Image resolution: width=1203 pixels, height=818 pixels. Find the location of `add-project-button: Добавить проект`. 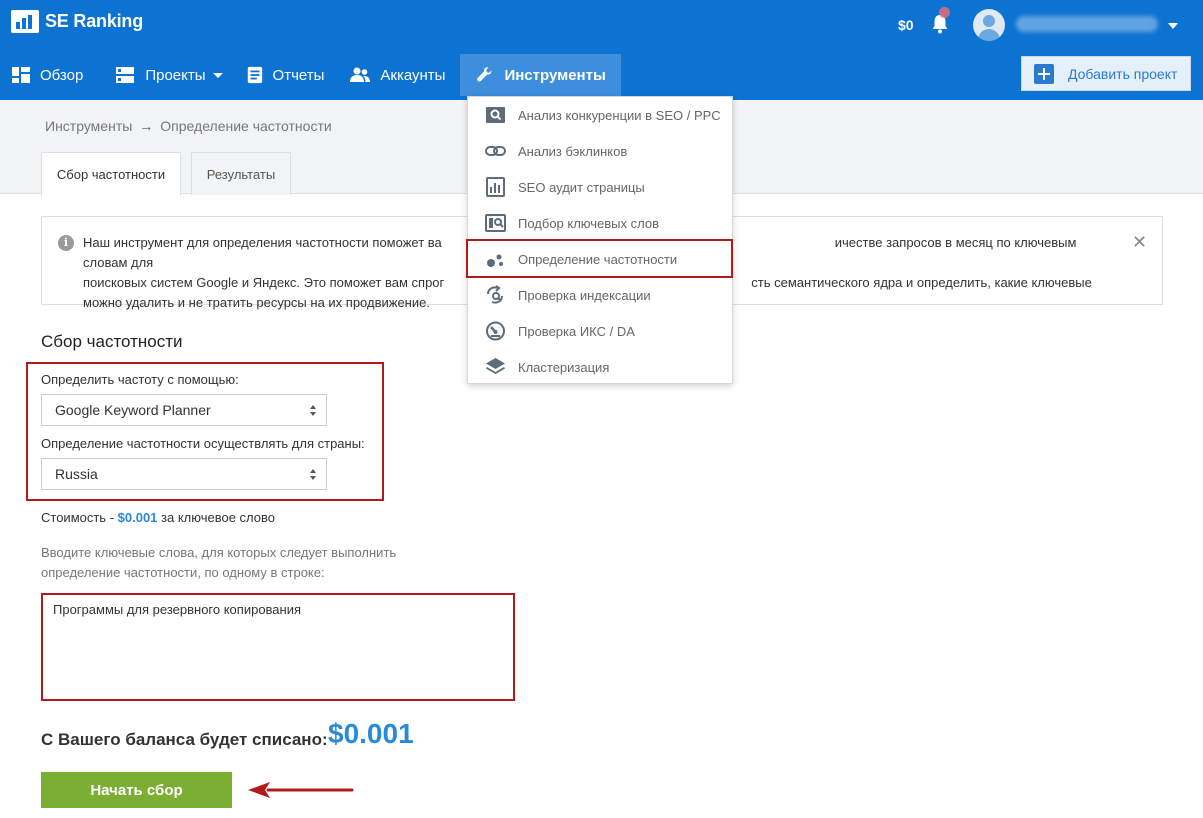

add-project-button: Добавить проект is located at coordinates (1106, 73).